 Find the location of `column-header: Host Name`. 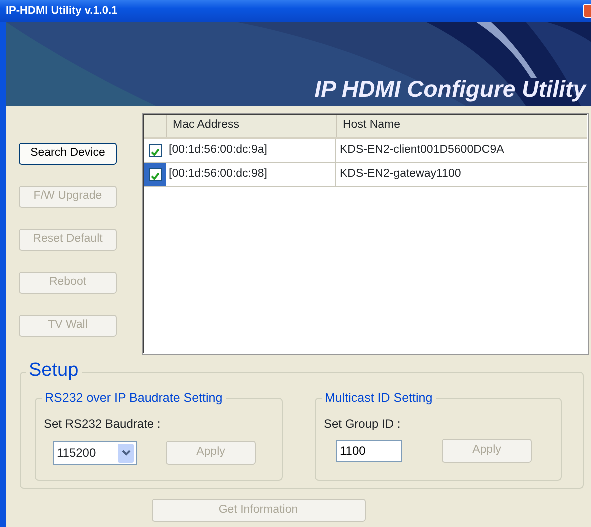

column-header: Host Name is located at coordinates (461, 126).